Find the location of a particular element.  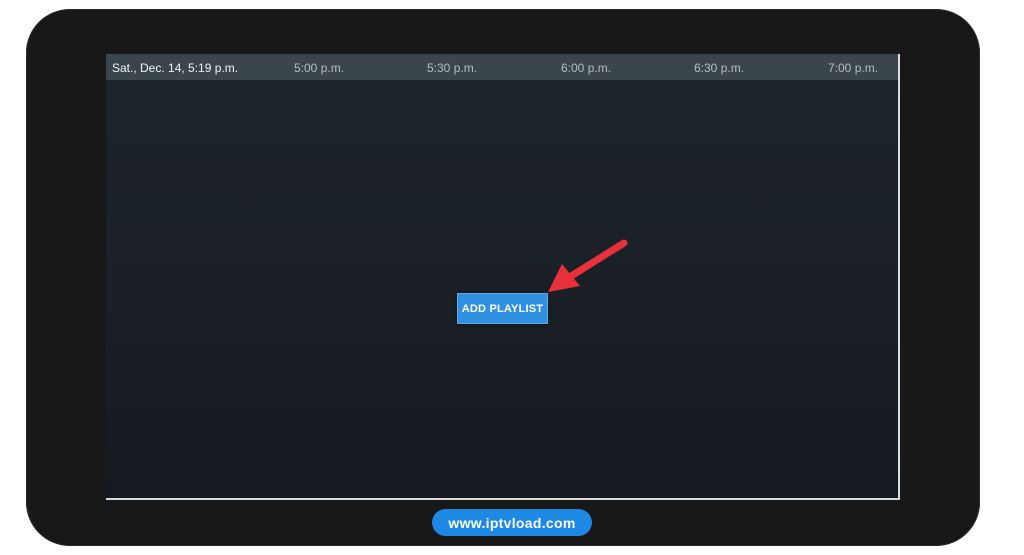

time-slot: 5:30 p.m. is located at coordinates (452, 68).